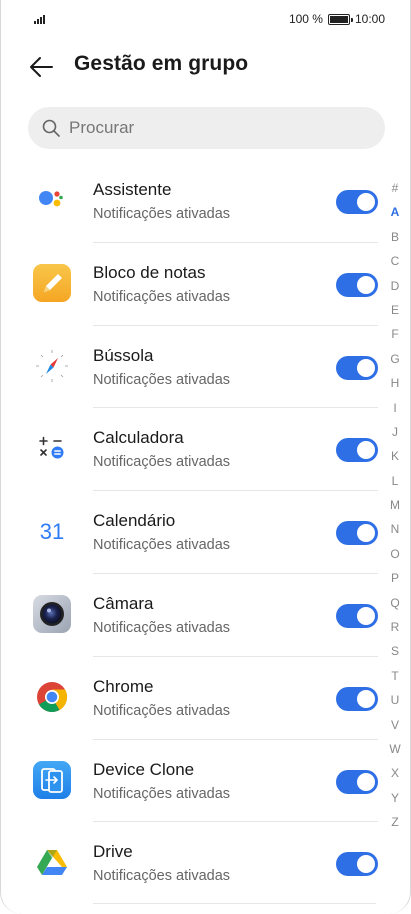 The width and height of the screenshot is (411, 914). Describe the element at coordinates (138, 438) in the screenshot. I see `app-name: Calculadora` at that location.